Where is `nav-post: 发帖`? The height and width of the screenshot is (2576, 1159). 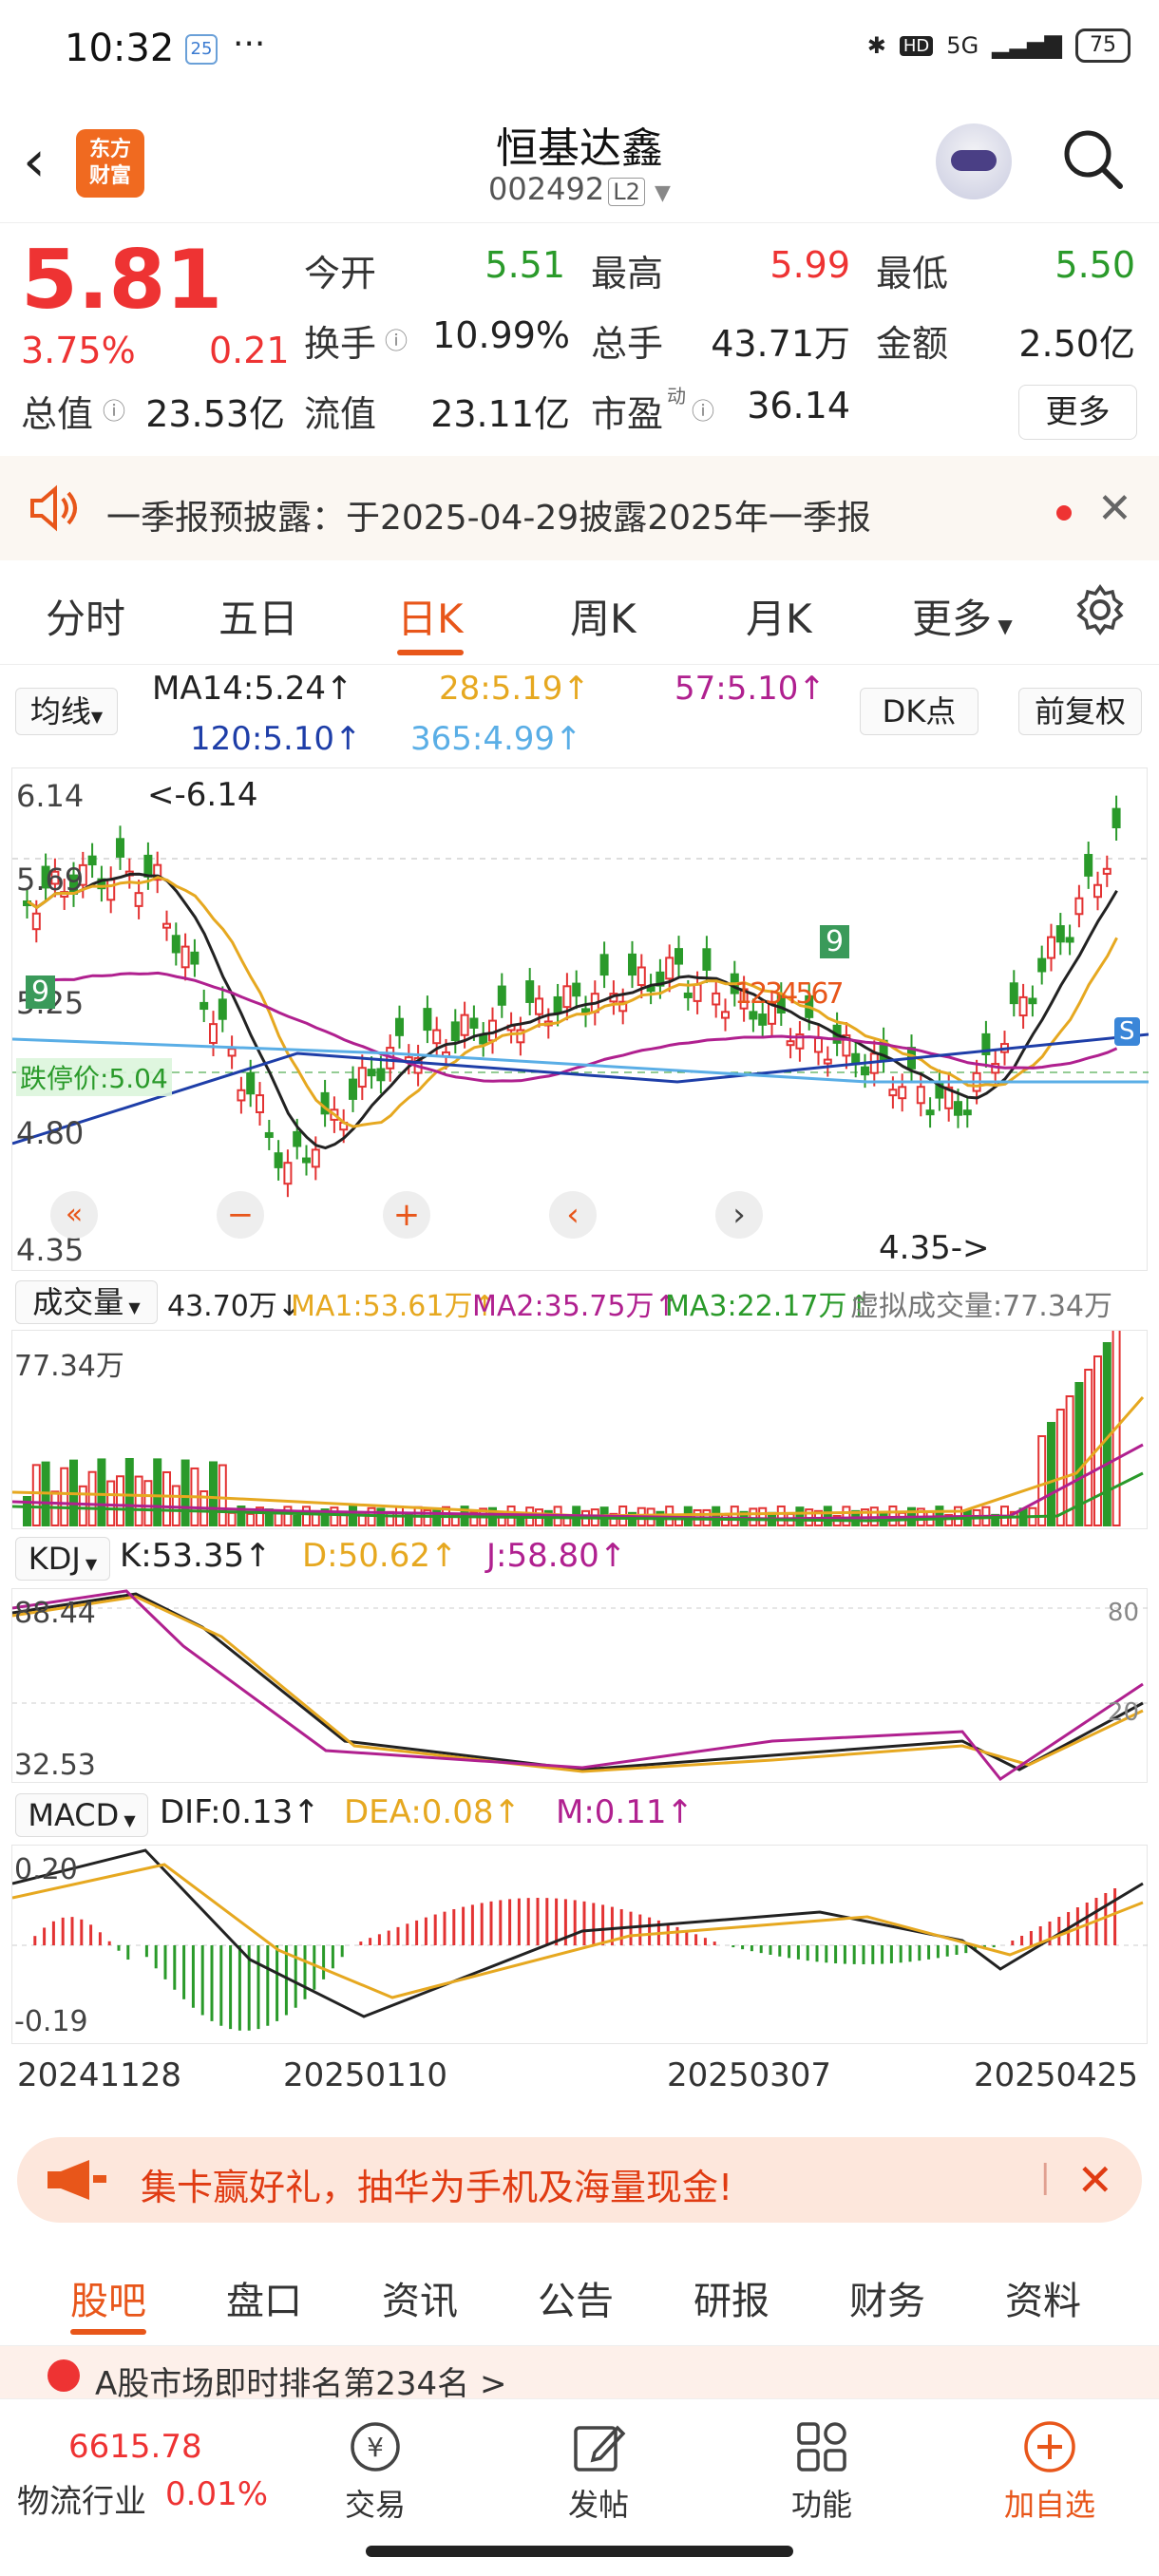
nav-post: 发帖 is located at coordinates (598, 2465).